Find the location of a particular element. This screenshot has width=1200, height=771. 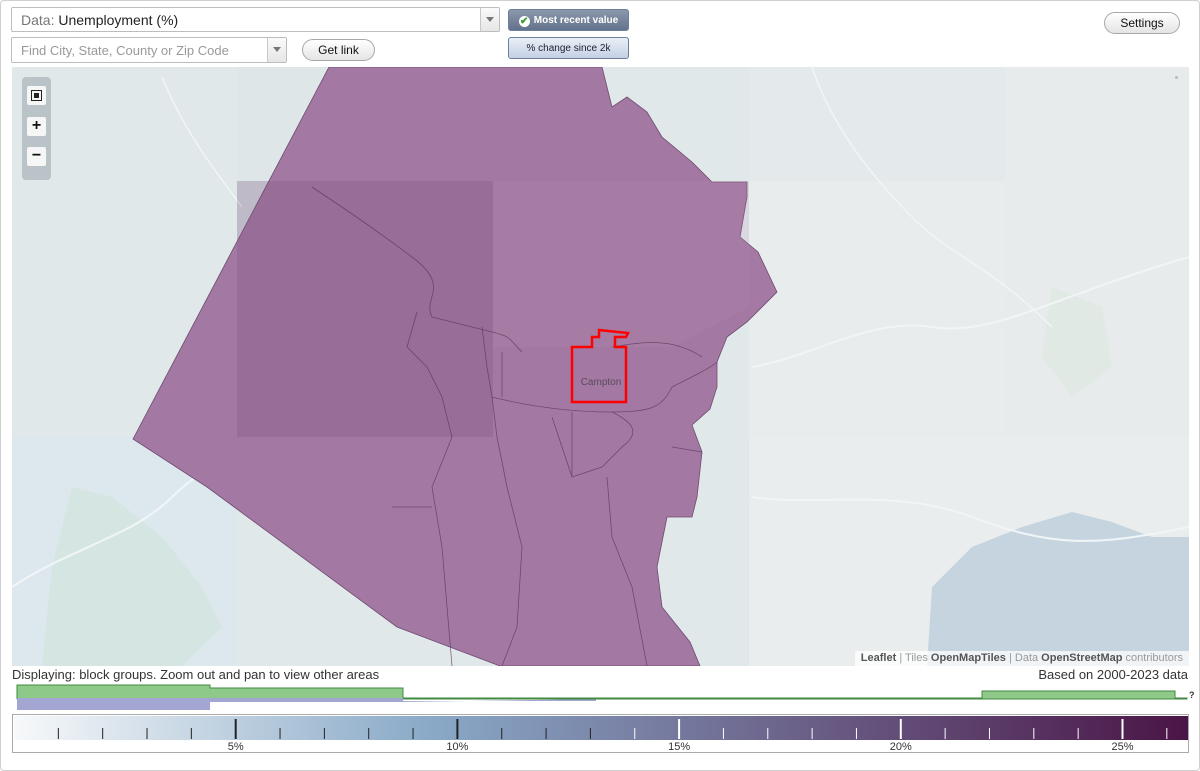

location-search is located at coordinates (149, 50).